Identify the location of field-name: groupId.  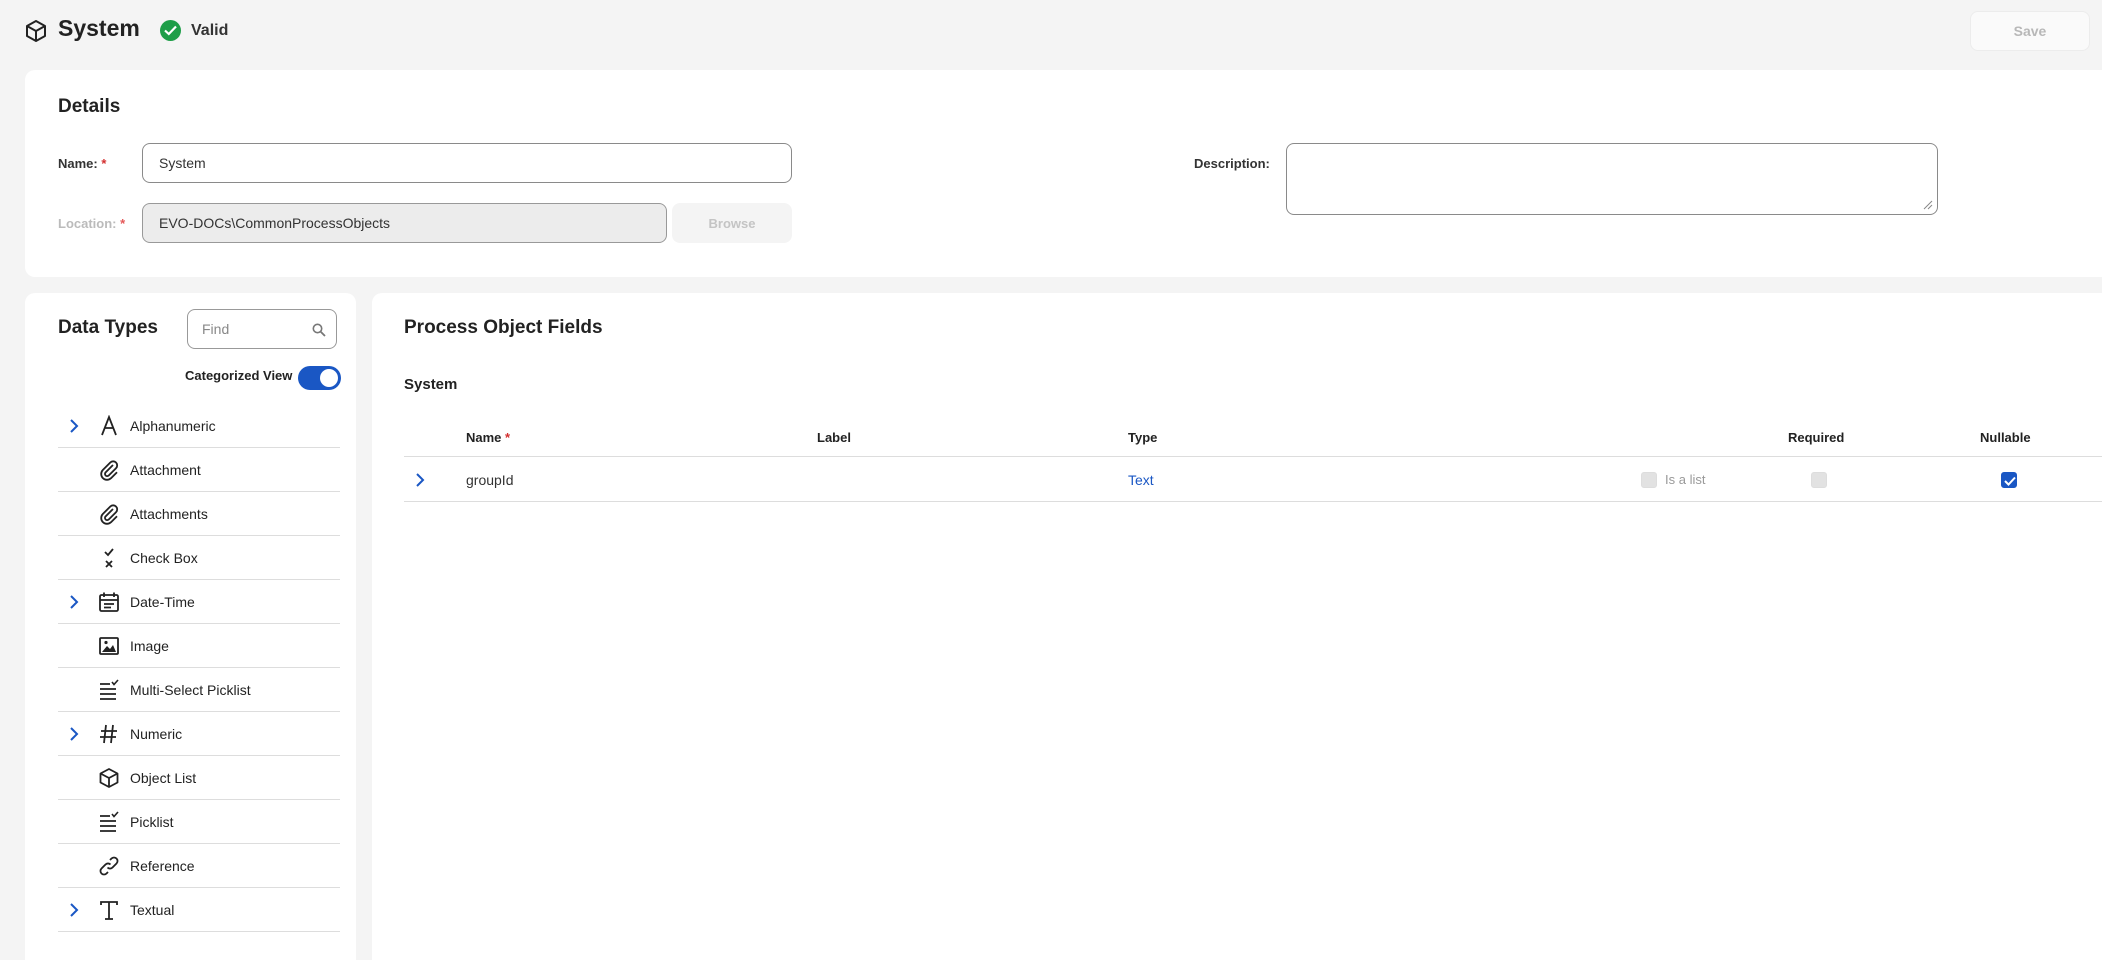
(490, 480).